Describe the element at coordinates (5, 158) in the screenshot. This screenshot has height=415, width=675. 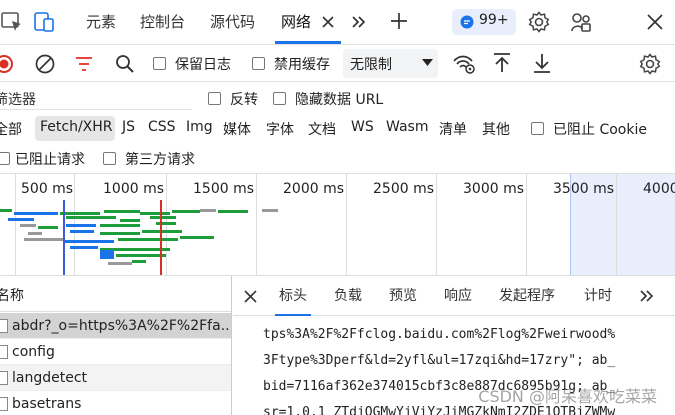
I see `blocked-requests-checkbox` at that location.